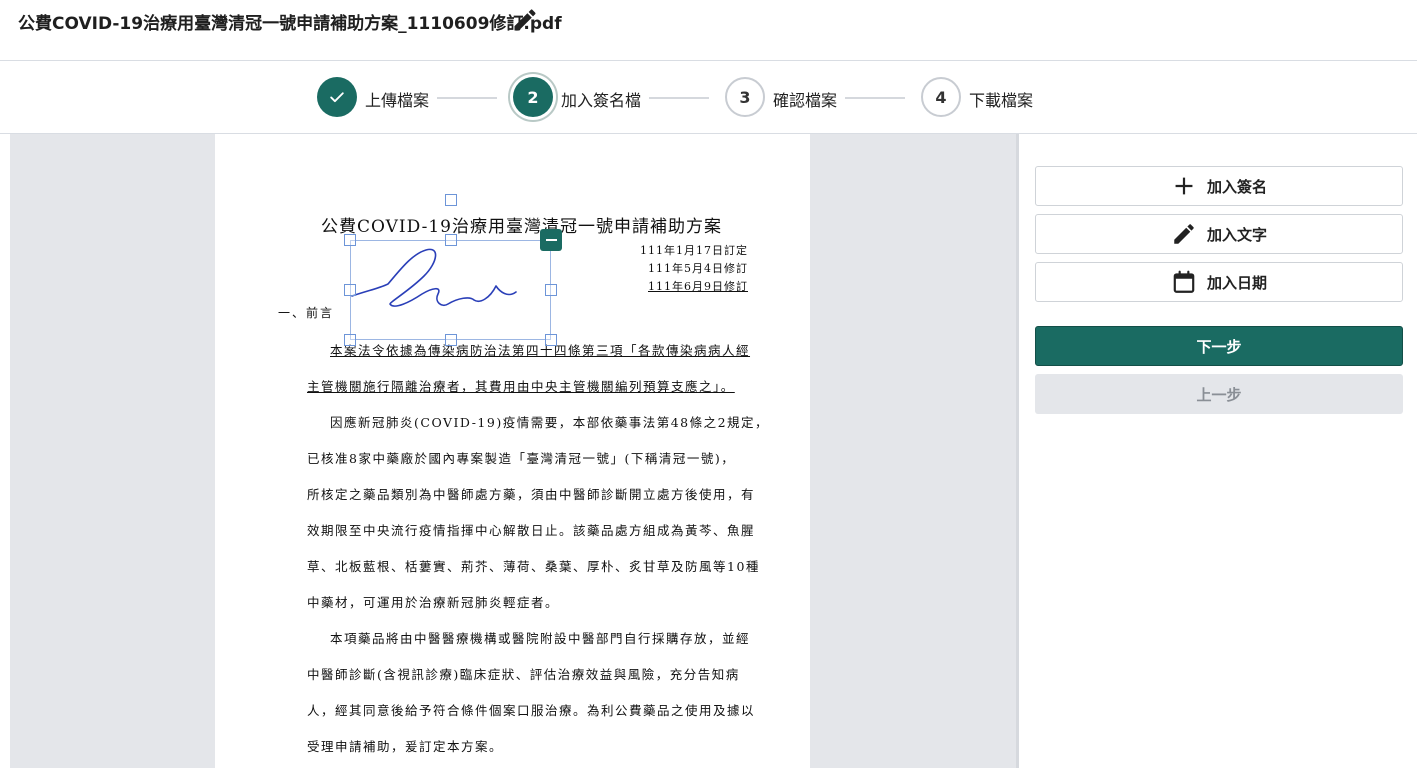 The width and height of the screenshot is (1417, 768). Describe the element at coordinates (450, 290) in the screenshot. I see `signature-selection-box` at that location.